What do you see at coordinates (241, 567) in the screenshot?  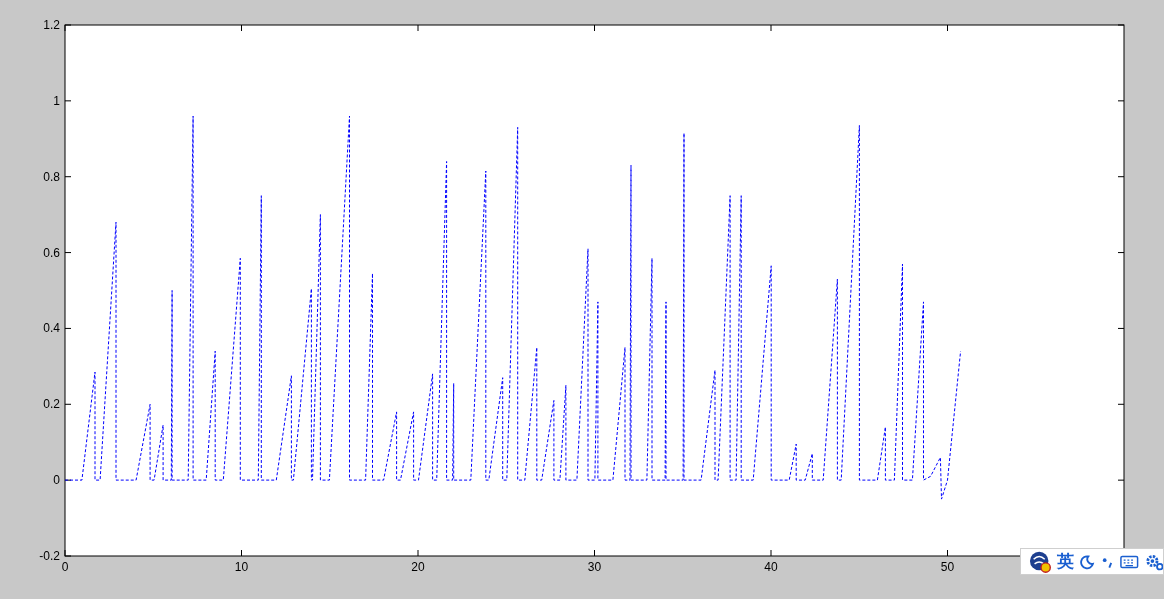 I see `tick-label: 10` at bounding box center [241, 567].